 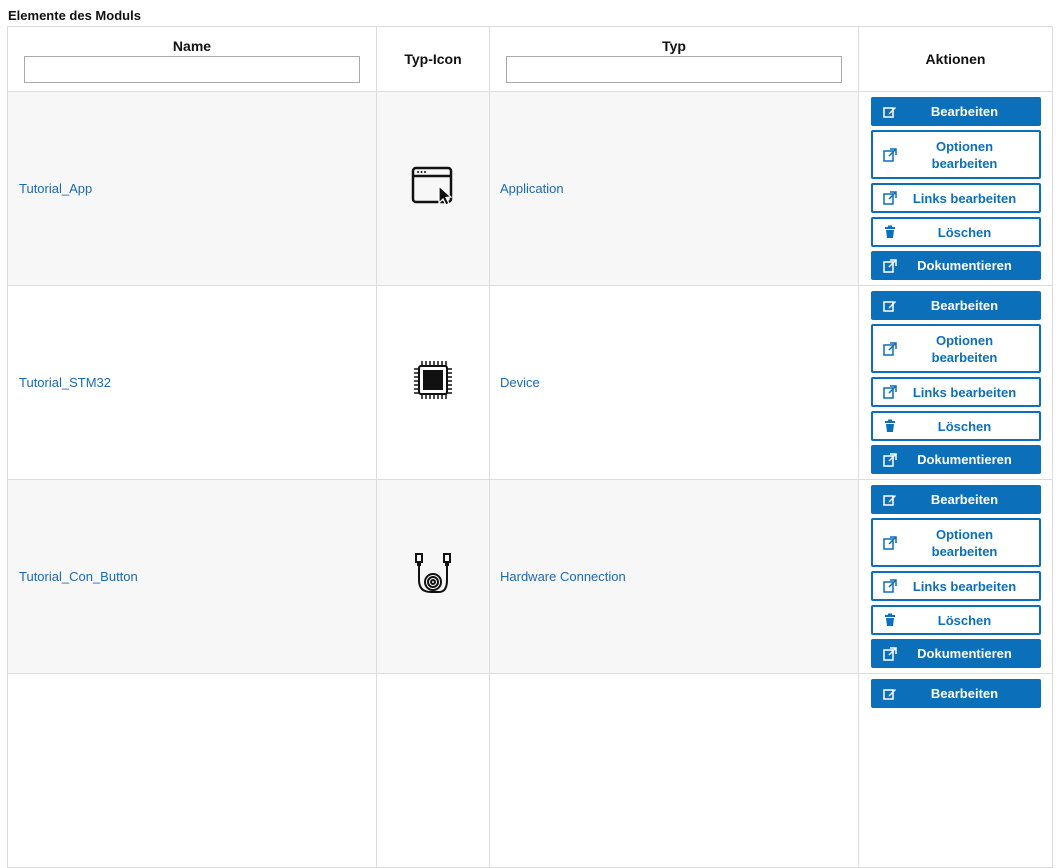 I want to click on column-label-name: Name, so click(x=192, y=45).